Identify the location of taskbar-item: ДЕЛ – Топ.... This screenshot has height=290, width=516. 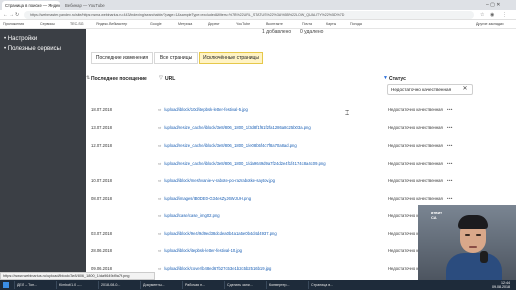
(34, 285).